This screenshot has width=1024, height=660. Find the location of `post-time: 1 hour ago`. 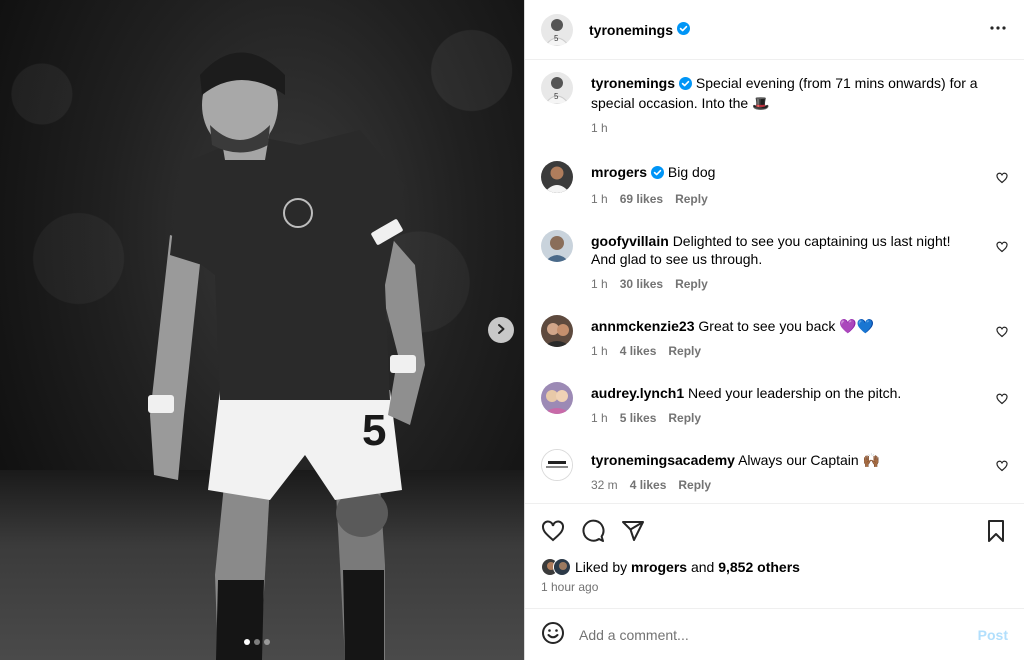

post-time: 1 hour ago is located at coordinates (774, 587).